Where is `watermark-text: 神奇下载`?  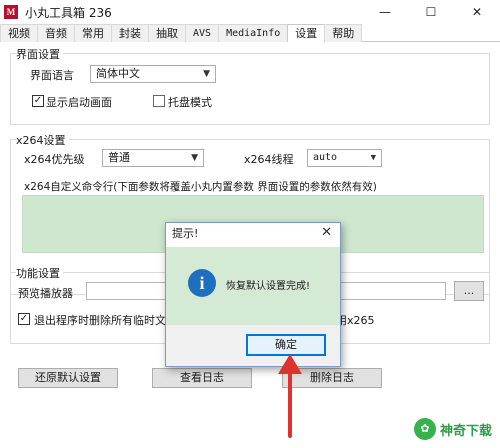 watermark-text: 神奇下载 is located at coordinates (465, 431).